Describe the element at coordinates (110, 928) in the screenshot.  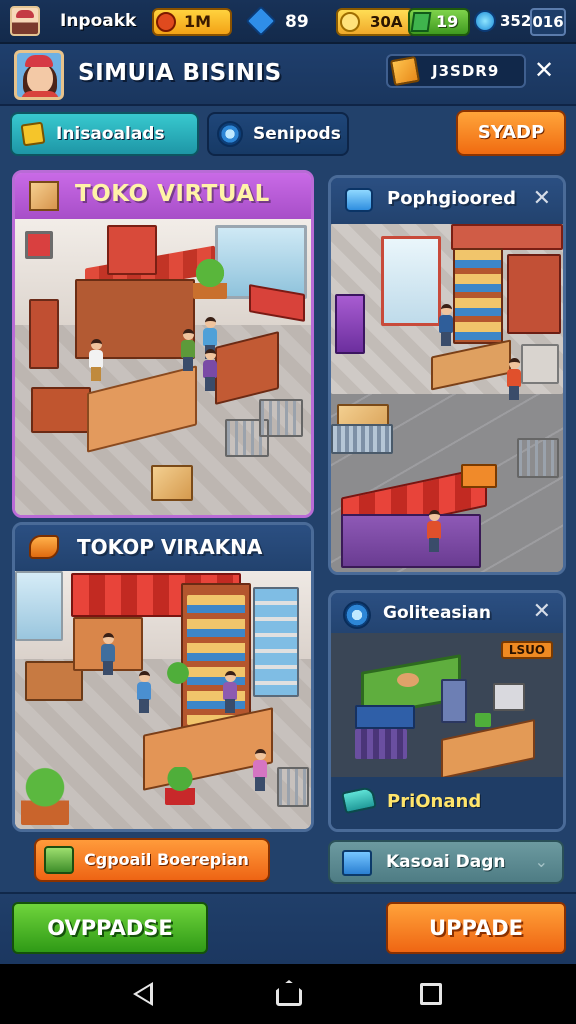
I see `ovppadse-button: OVPPADSE` at that location.